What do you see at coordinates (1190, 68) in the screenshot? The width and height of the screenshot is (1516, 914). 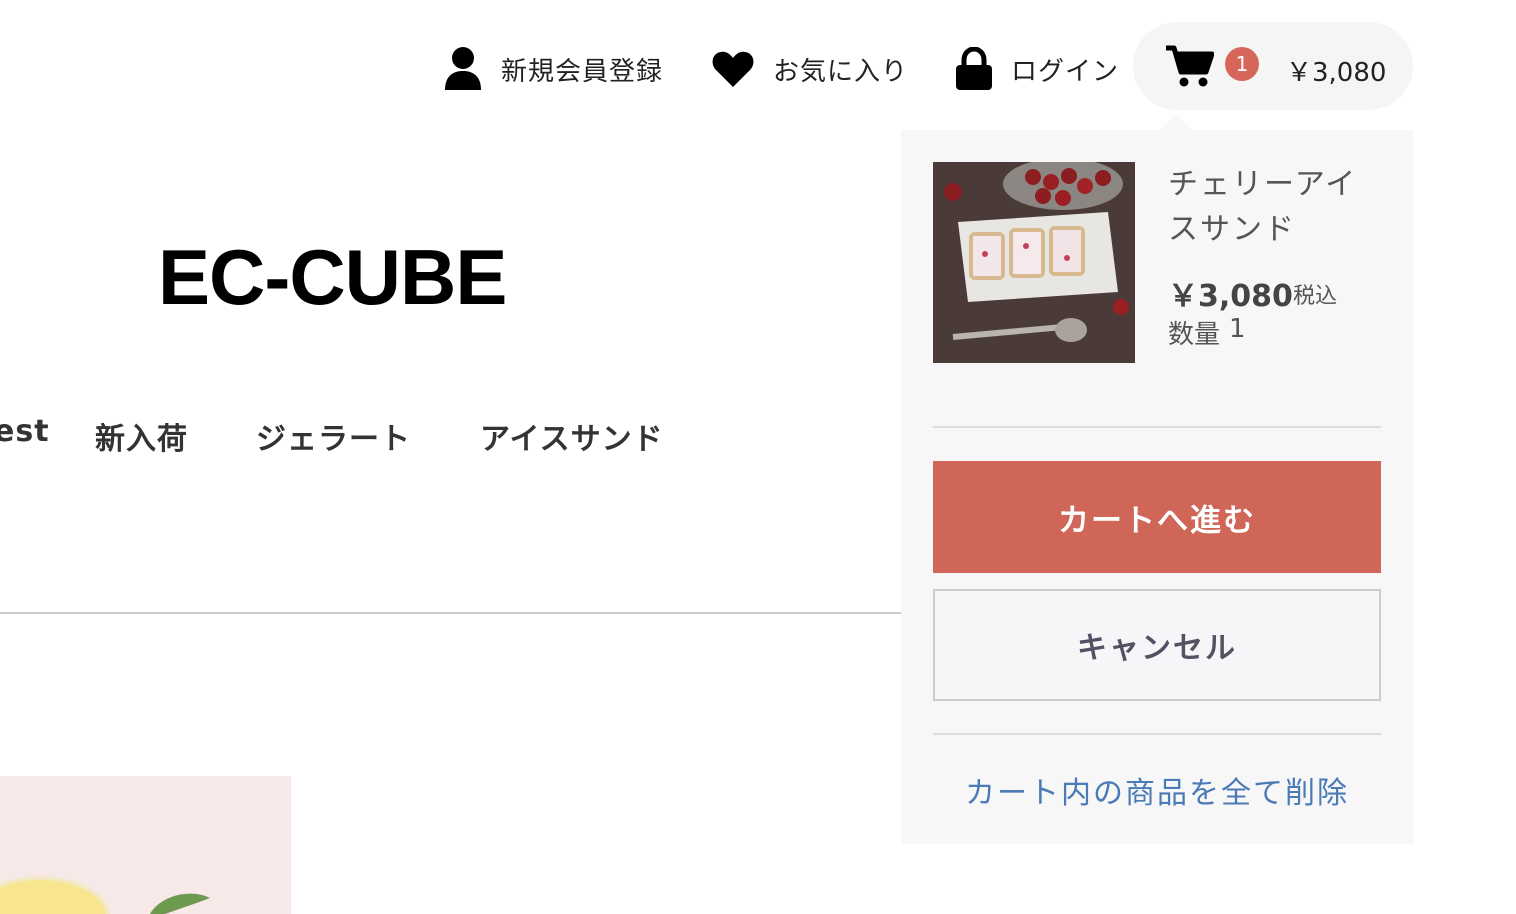 I see `cart-icon` at bounding box center [1190, 68].